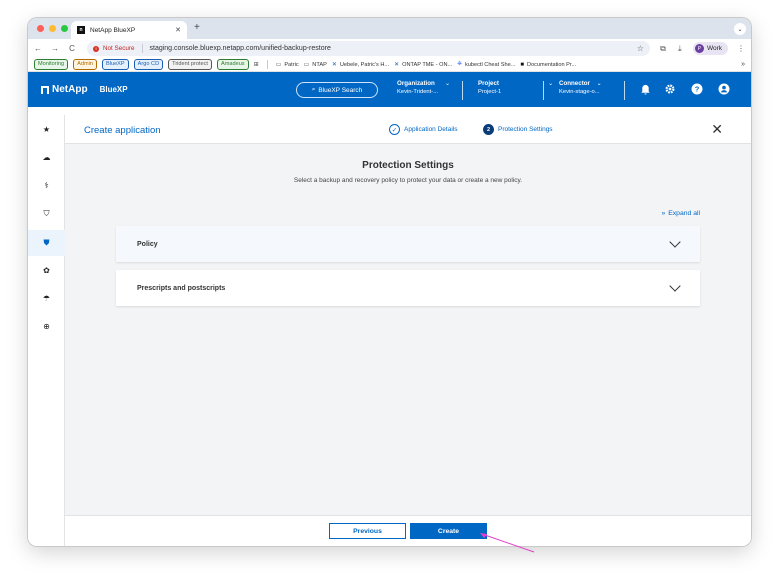  I want to click on netapp-logo-icon, so click(45, 89).